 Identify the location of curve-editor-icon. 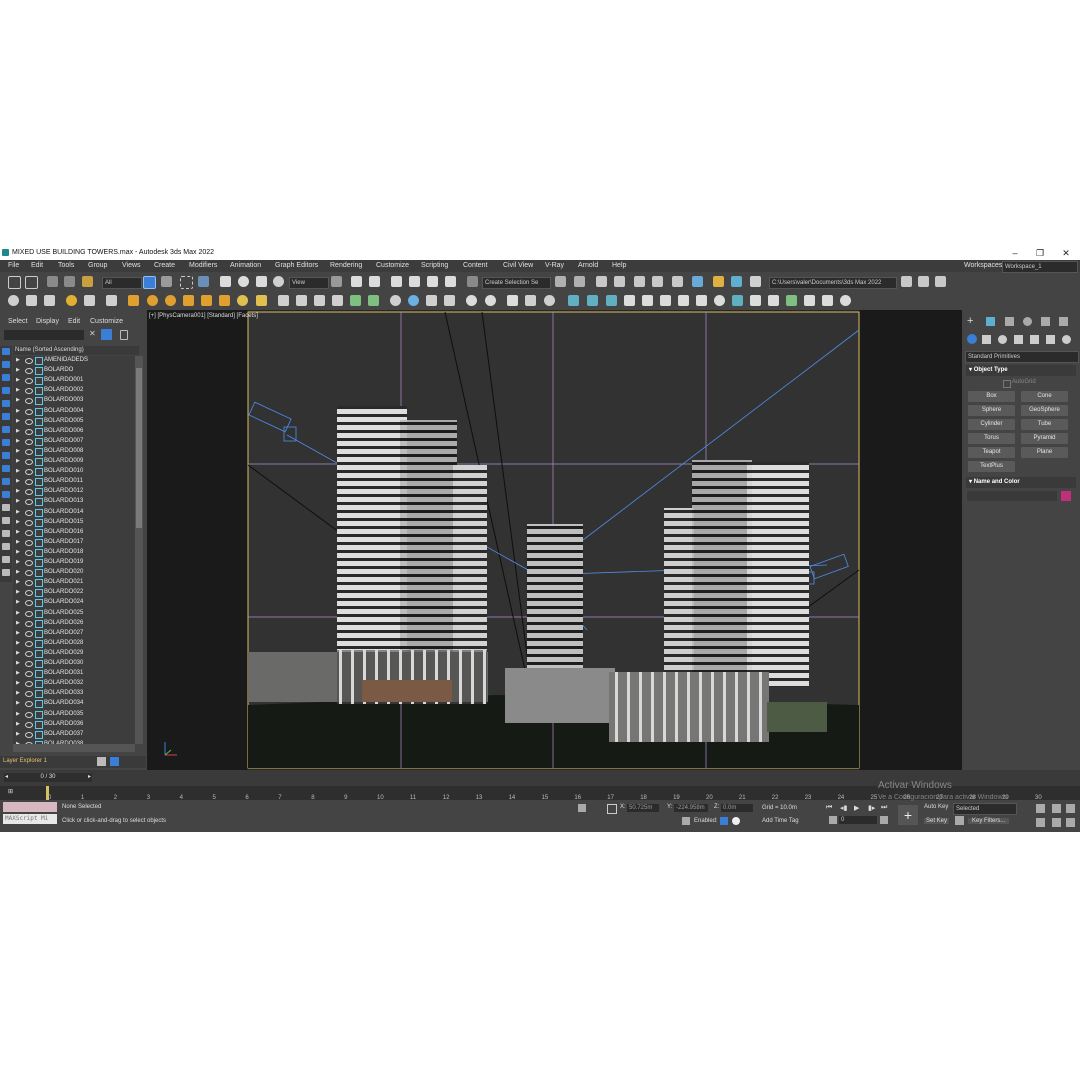
(657, 281).